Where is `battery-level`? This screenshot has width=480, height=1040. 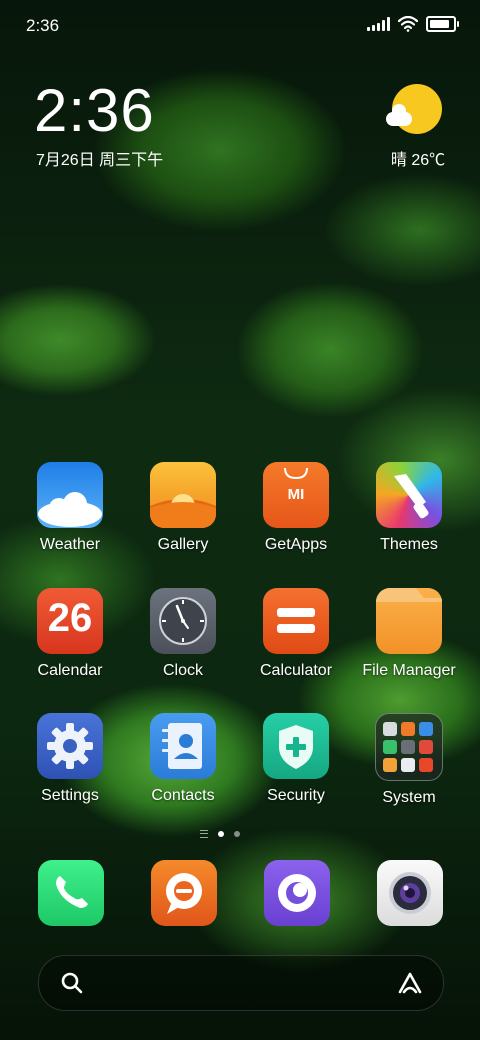
battery-level is located at coordinates (439, 24).